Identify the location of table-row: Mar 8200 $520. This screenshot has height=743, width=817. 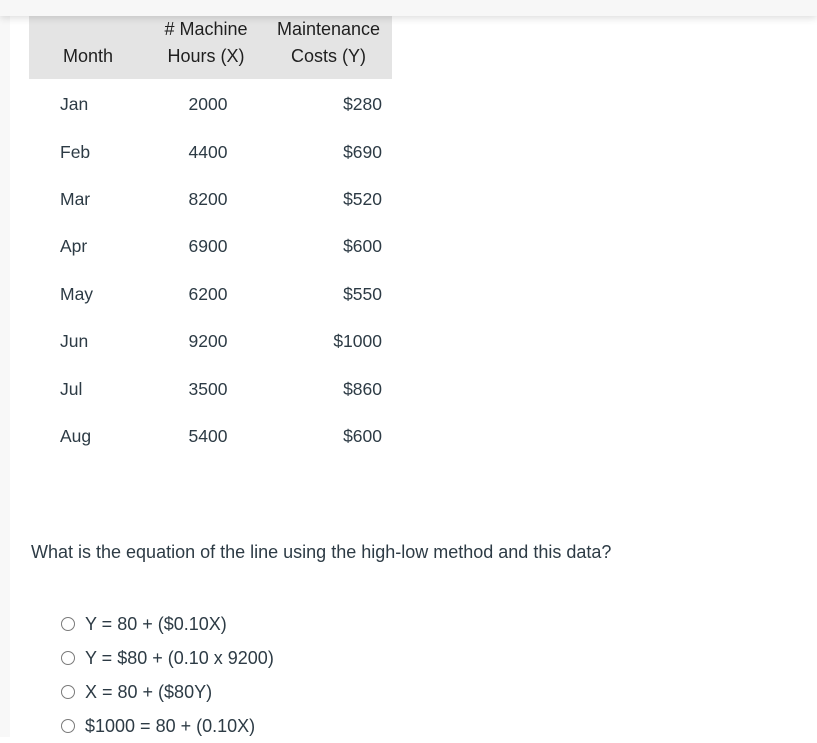
(210, 199).